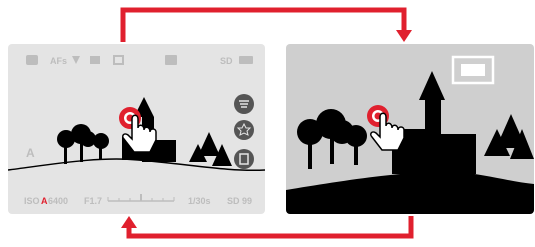 This screenshot has height=247, width=535. Describe the element at coordinates (44, 201) in the screenshot. I see `iso-auto-mark: A` at that location.